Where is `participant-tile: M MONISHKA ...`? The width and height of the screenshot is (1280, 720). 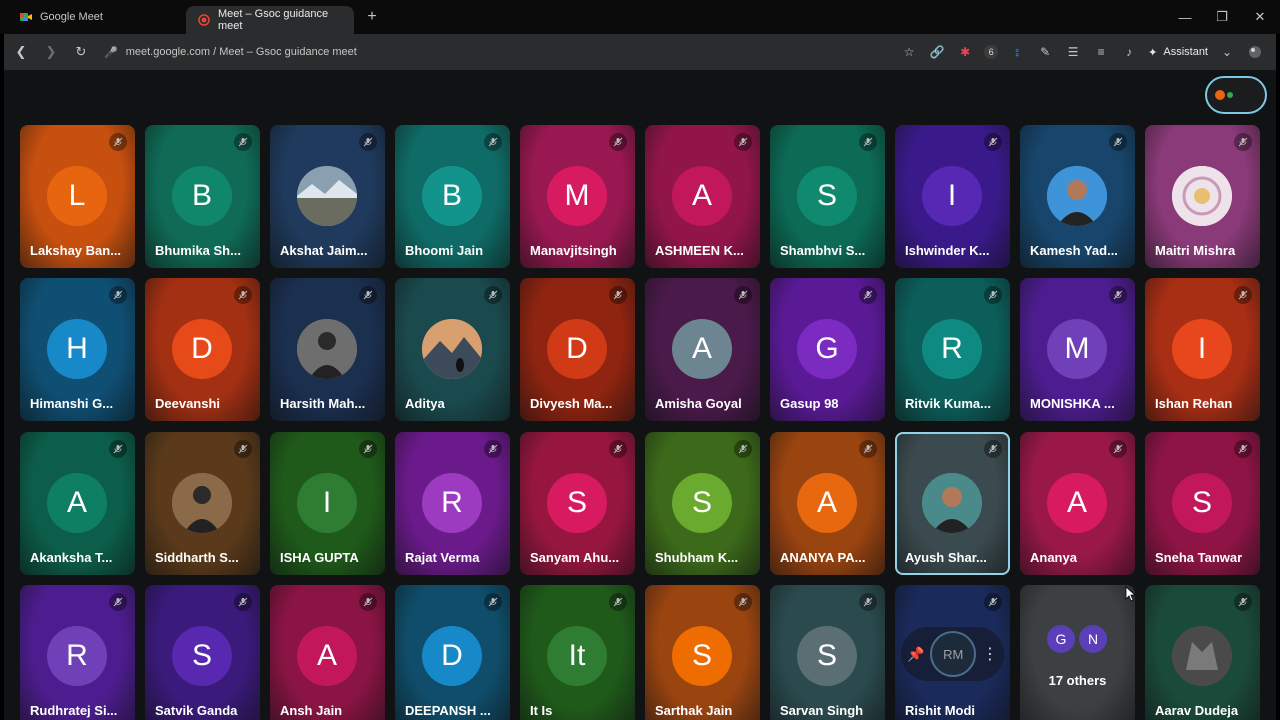
participant-tile: M MONISHKA ... is located at coordinates (1077, 349).